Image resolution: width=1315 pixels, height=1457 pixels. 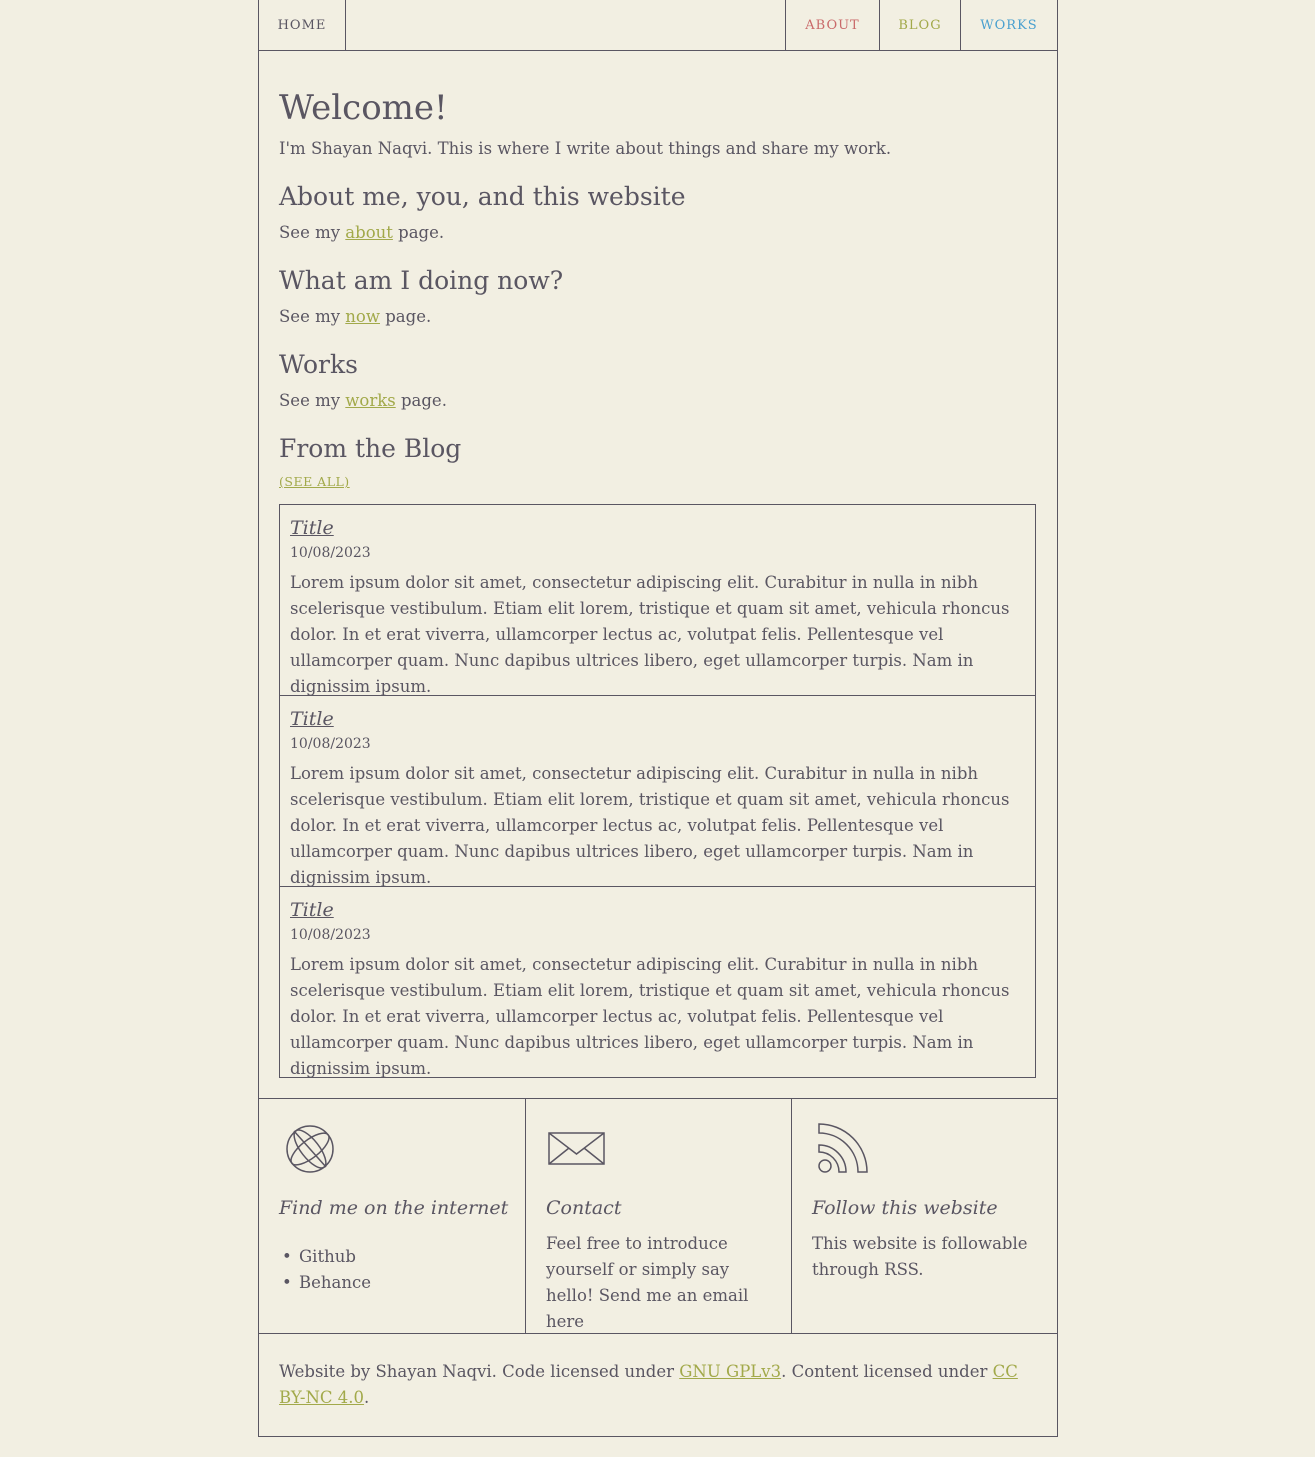 I want to click on section-about-suffix: page., so click(x=418, y=232).